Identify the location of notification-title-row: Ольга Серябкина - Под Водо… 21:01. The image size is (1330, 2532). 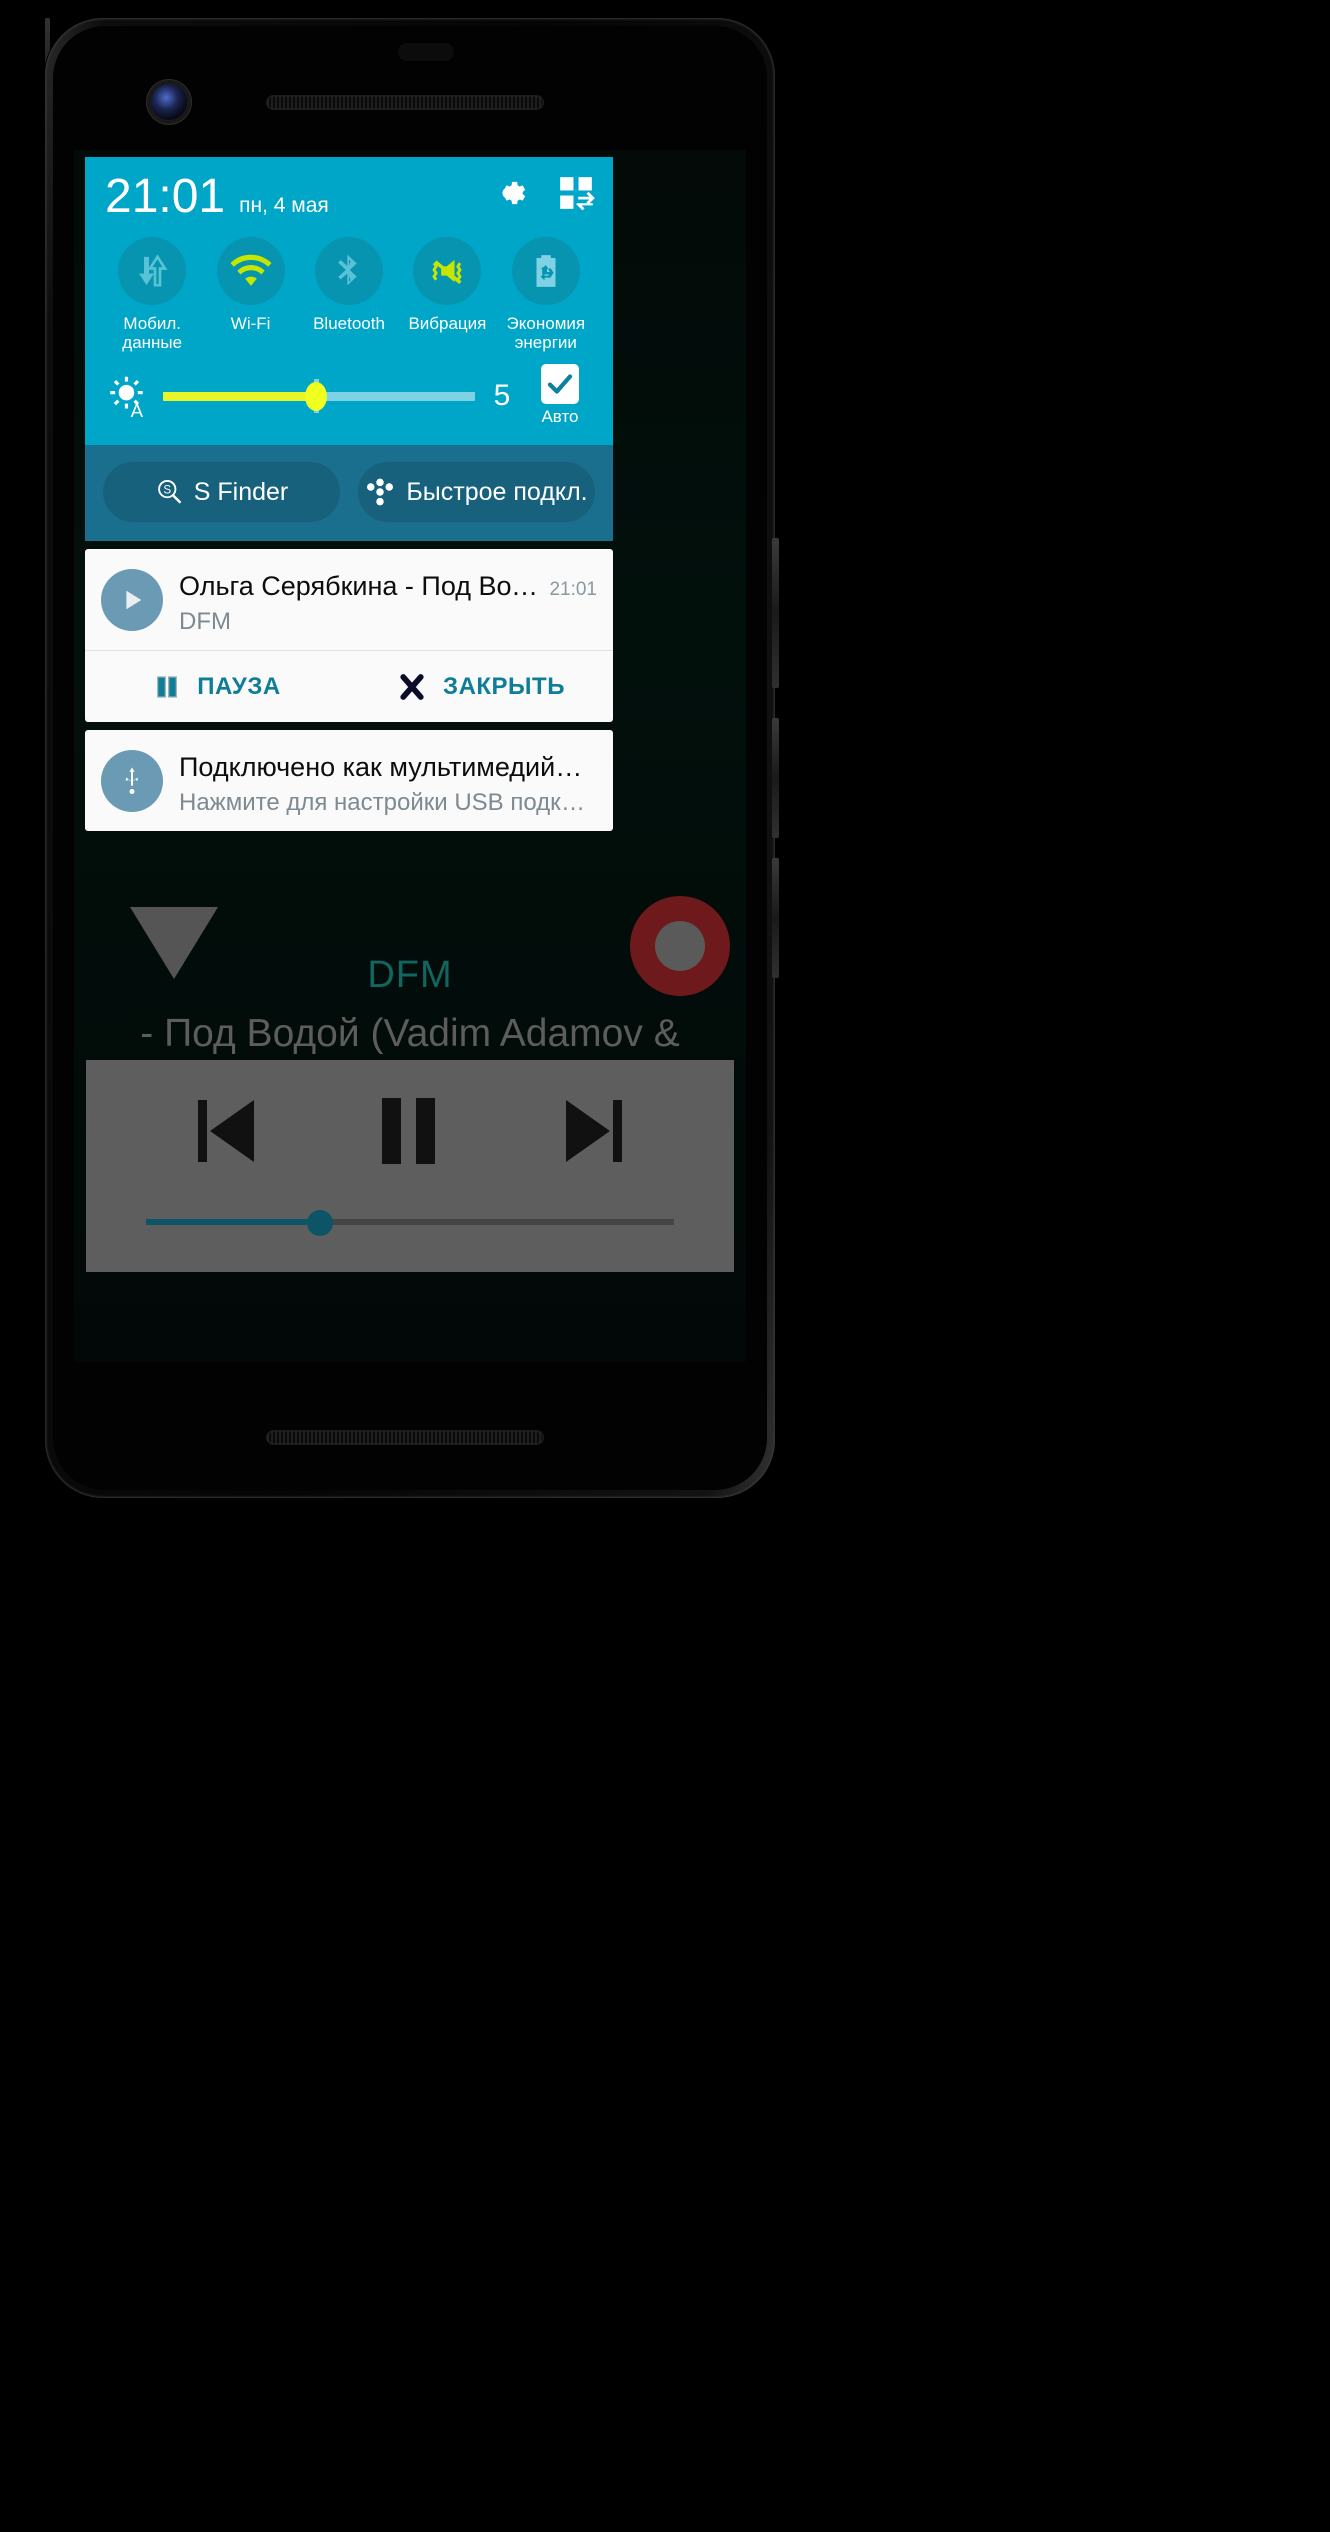
(388, 586).